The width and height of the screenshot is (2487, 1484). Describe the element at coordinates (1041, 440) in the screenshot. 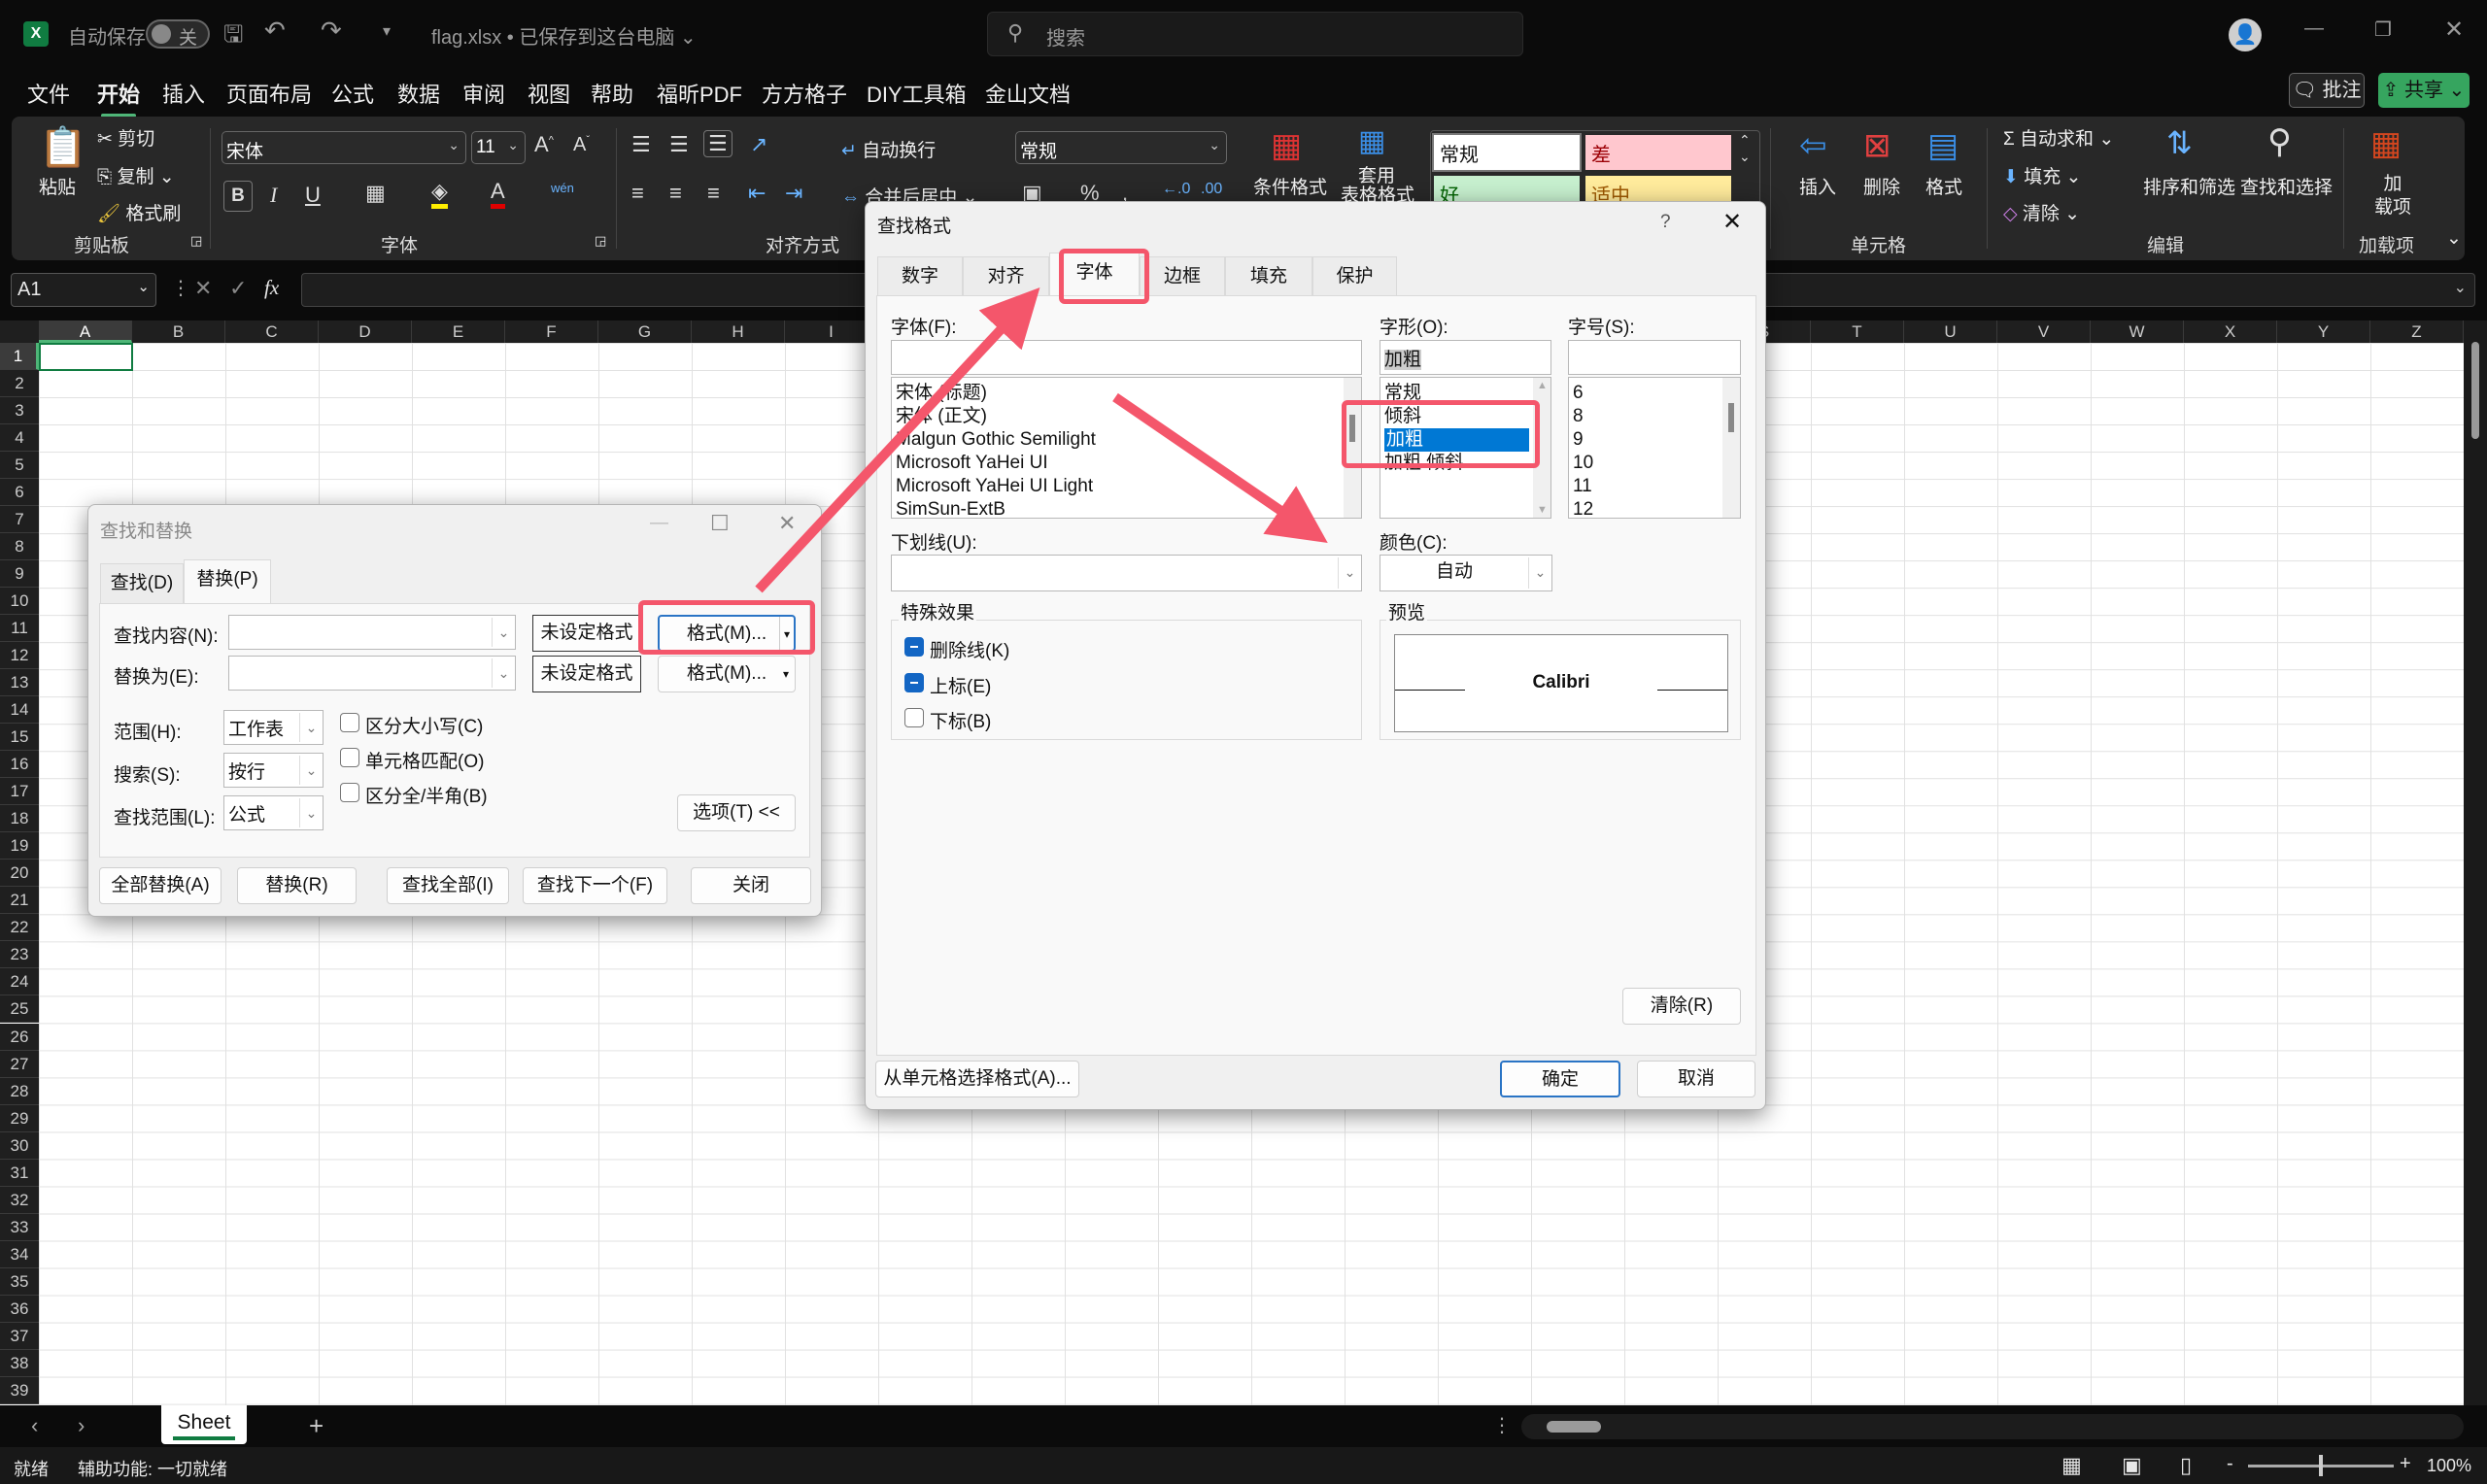

I see `annotation-arrows` at that location.